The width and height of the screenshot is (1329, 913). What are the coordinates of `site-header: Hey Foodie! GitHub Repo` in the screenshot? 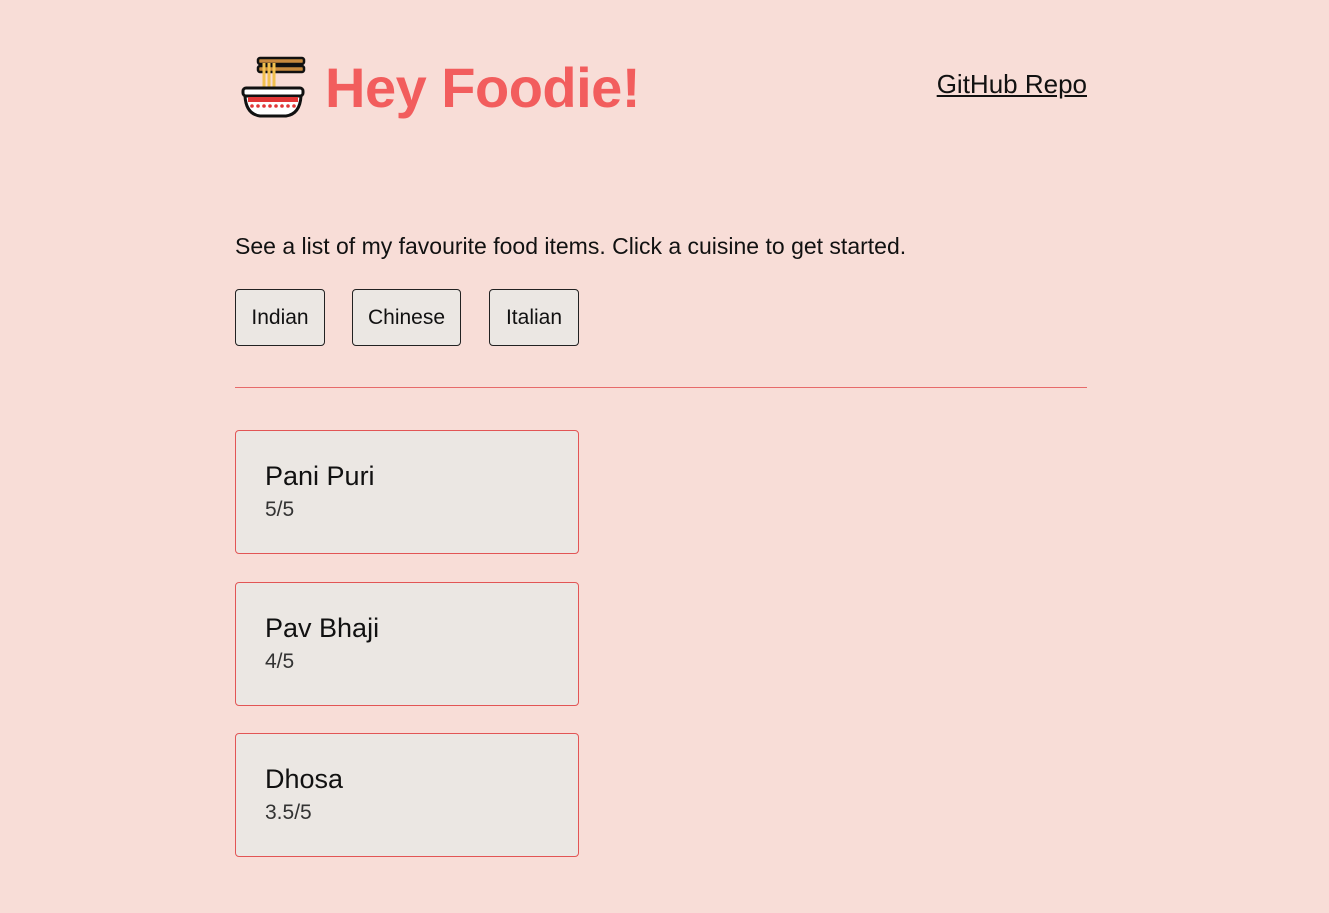 It's located at (661, 90).